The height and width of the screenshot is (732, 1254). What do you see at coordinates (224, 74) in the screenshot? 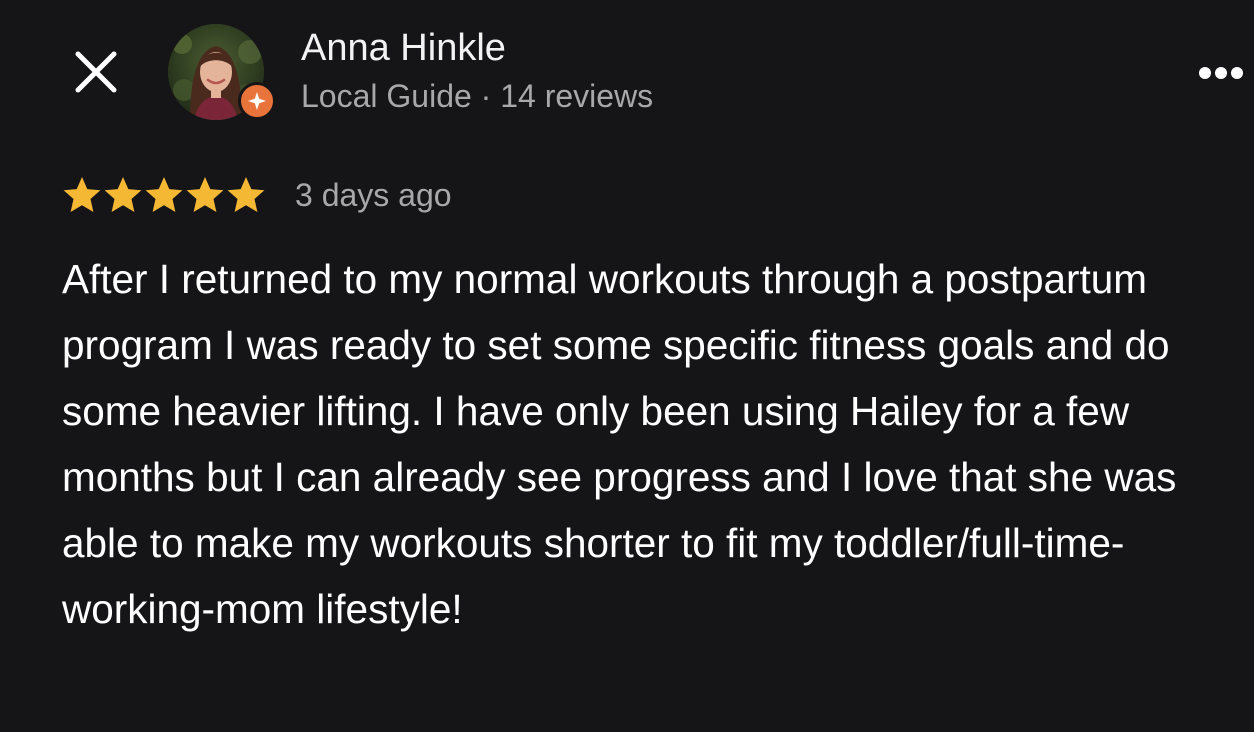
I see `reviewer-avatar` at bounding box center [224, 74].